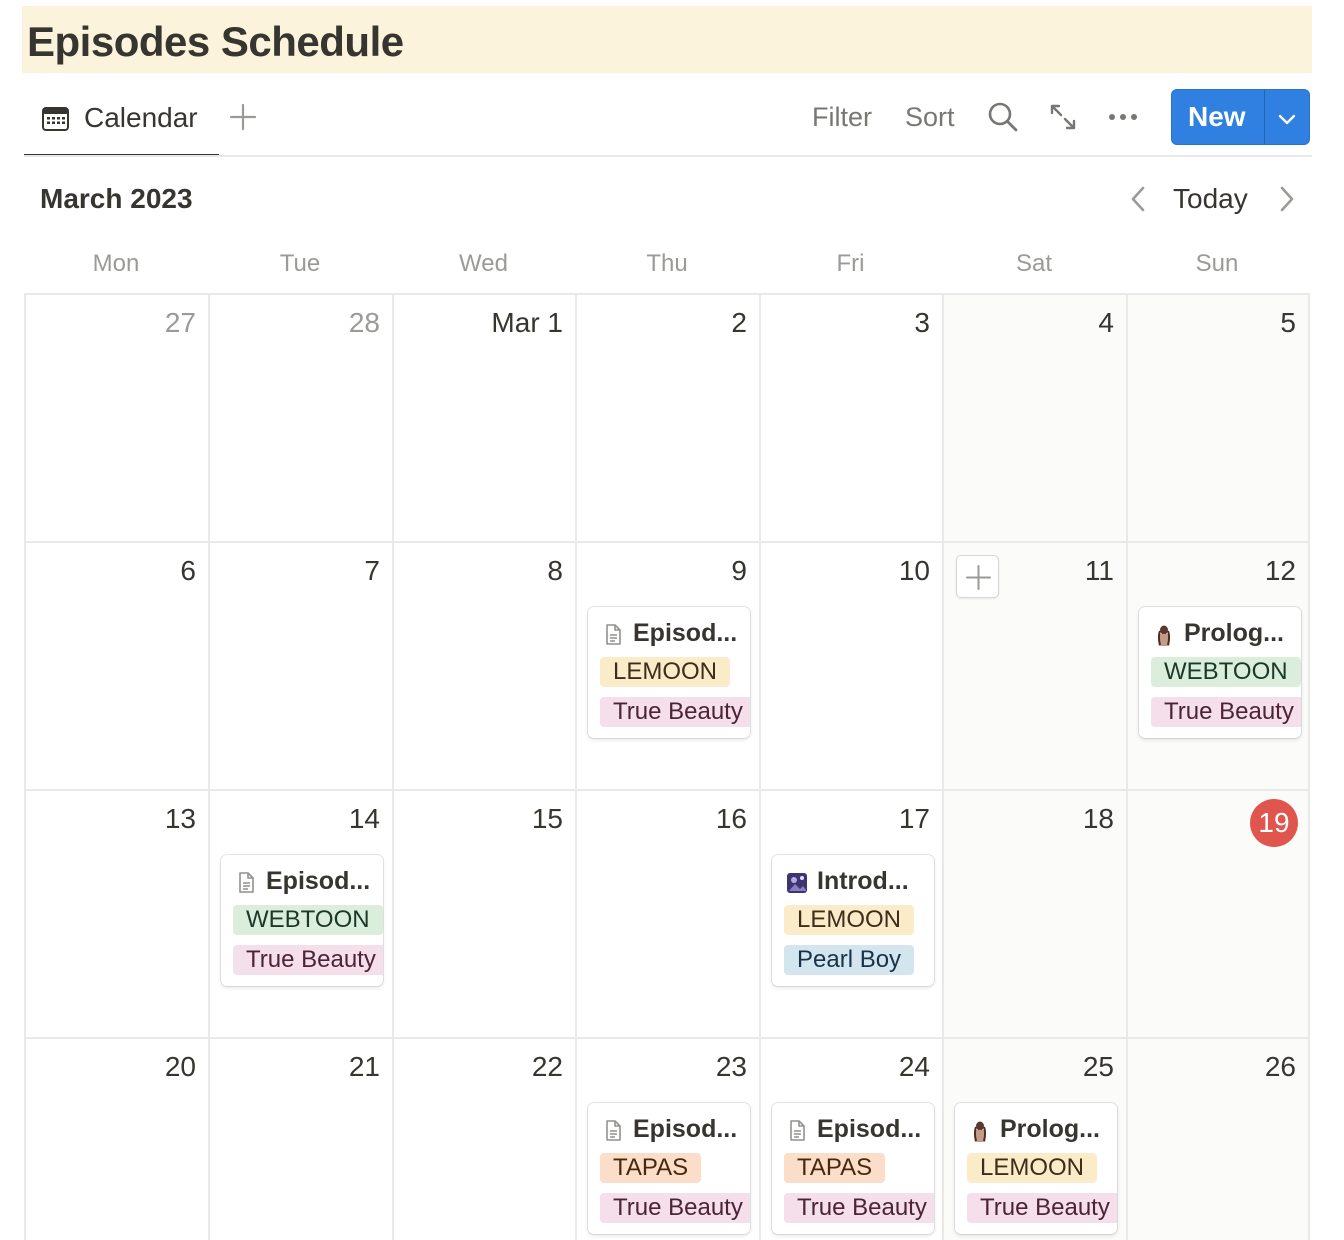 The image size is (1344, 1240). What do you see at coordinates (118, 667) in the screenshot?
I see `calendar-day-cell: 6` at bounding box center [118, 667].